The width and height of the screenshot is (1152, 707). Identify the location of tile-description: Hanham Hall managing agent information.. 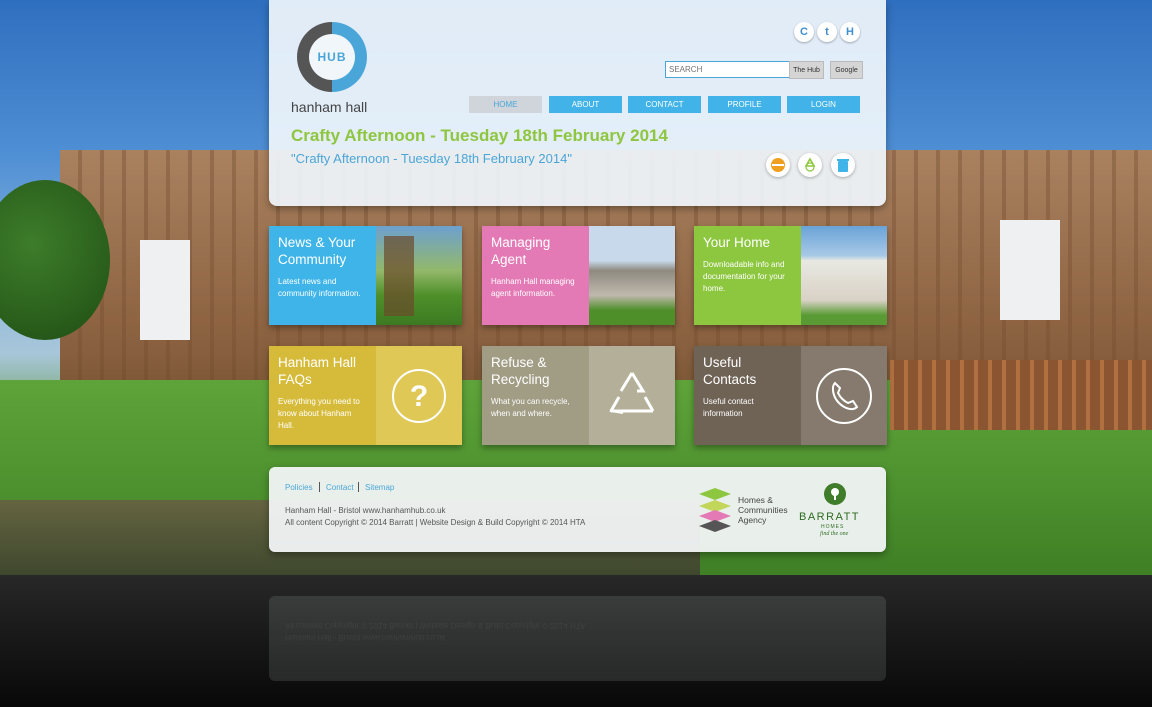
(533, 287).